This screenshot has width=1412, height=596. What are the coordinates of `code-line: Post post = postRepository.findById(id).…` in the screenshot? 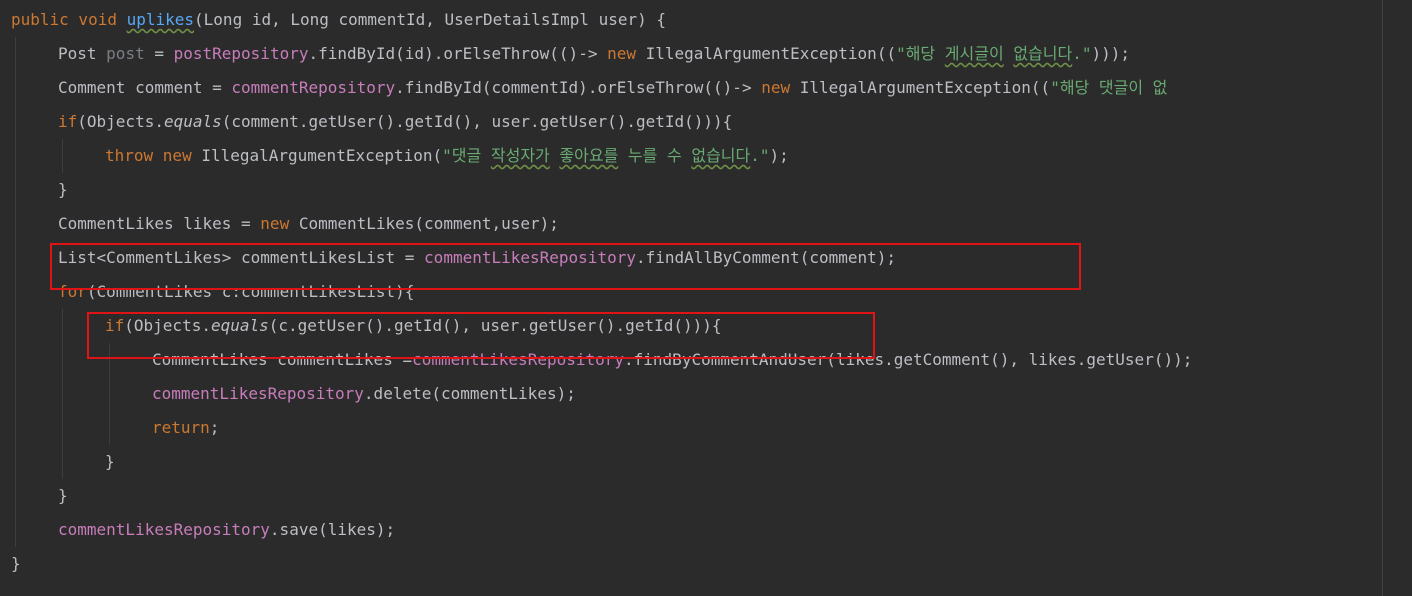 It's located at (594, 54).